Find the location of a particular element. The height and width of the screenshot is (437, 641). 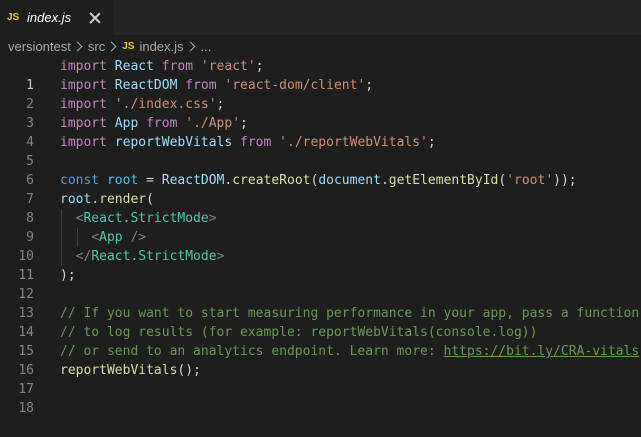

code-line: 11 </React.StrictMode> is located at coordinates (320, 256).